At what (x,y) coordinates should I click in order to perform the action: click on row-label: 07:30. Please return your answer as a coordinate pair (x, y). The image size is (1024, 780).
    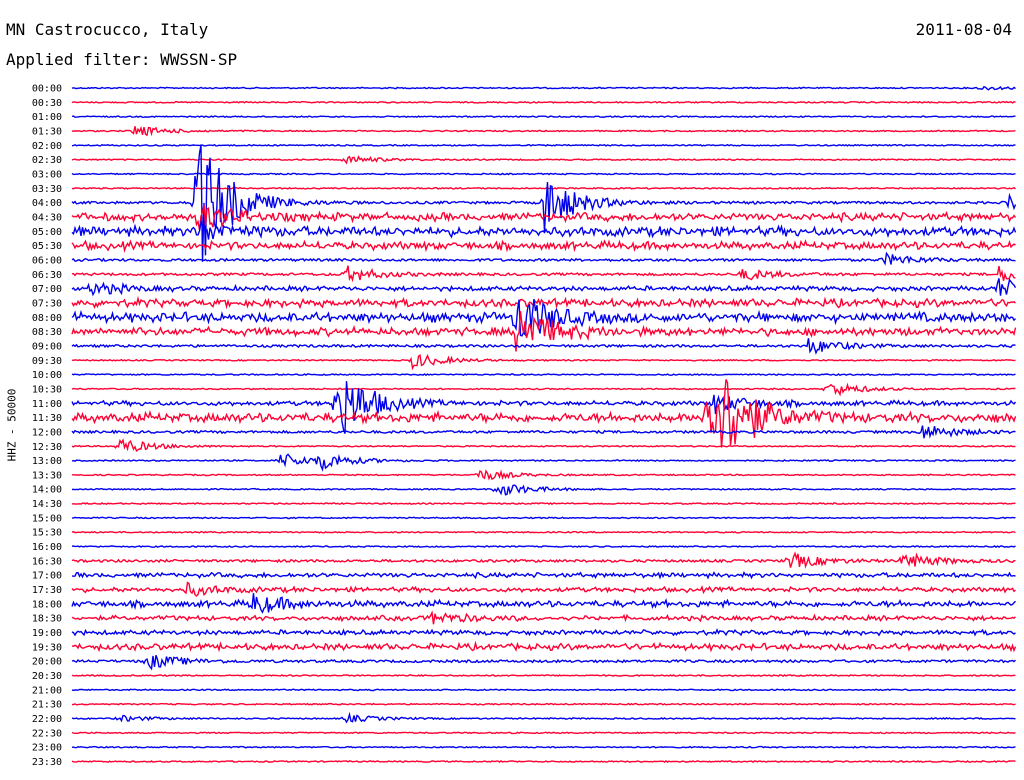
    Looking at the image, I should click on (47, 303).